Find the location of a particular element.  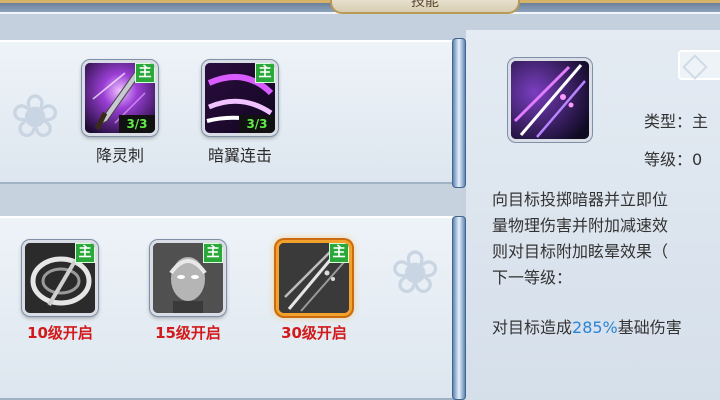

skill-slot-anyi-lianji: 主 3/3 暗翼连击 is located at coordinates (240, 113).